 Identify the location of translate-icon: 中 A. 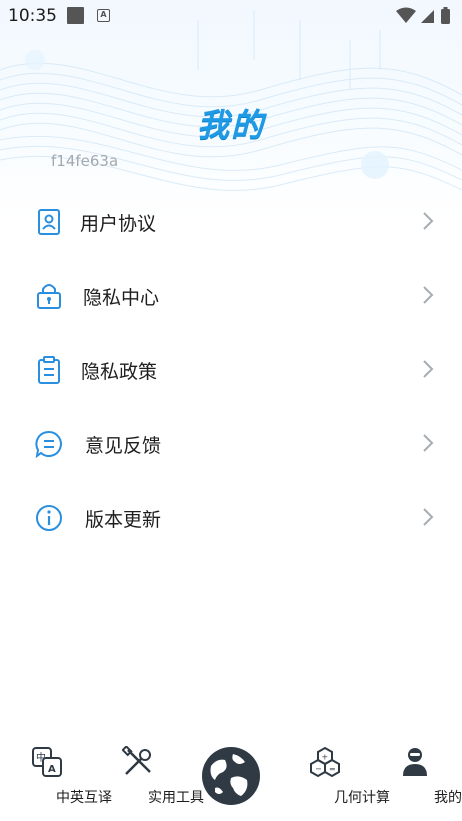
(47, 762).